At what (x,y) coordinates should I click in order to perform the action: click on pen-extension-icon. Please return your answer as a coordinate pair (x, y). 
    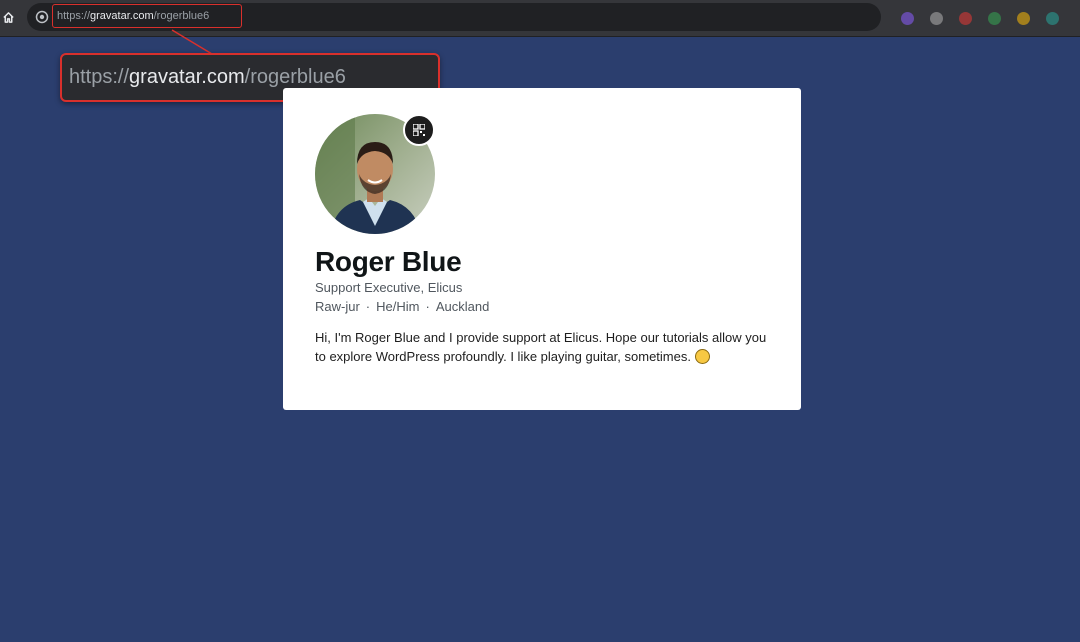
    Looking at the image, I should click on (936, 18).